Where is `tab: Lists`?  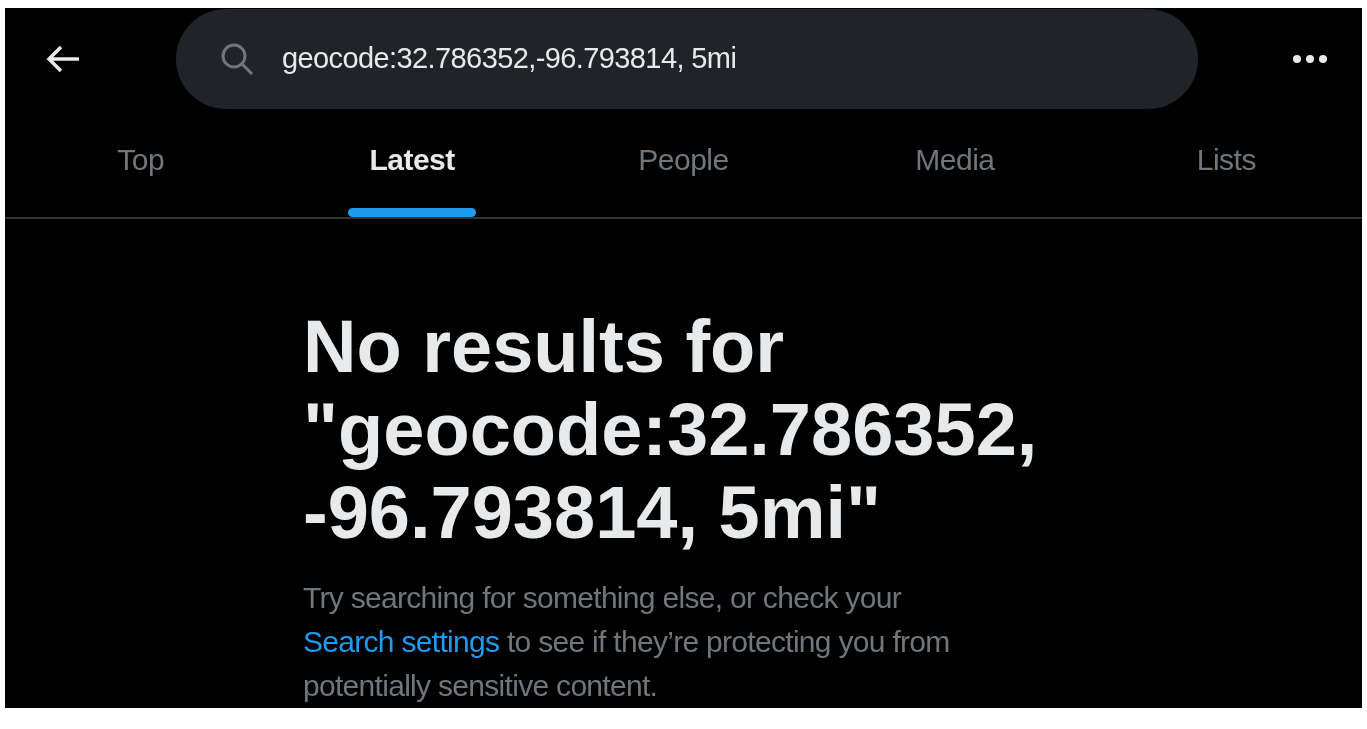 tab: Lists is located at coordinates (1226, 163).